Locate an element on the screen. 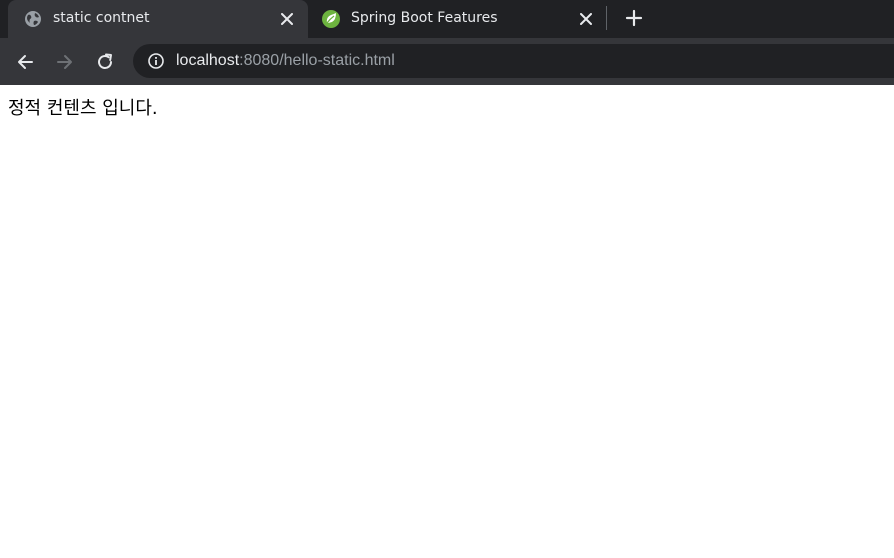 The width and height of the screenshot is (894, 558). spring-leaf-icon is located at coordinates (331, 19).